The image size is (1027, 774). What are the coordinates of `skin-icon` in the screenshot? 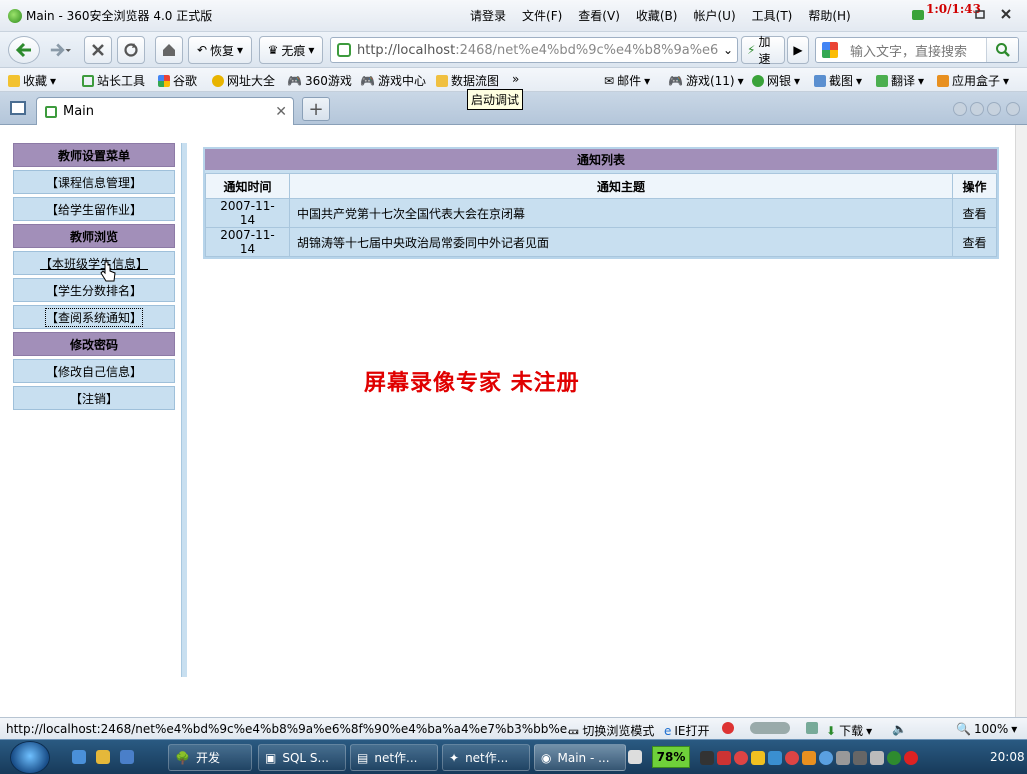 It's located at (918, 15).